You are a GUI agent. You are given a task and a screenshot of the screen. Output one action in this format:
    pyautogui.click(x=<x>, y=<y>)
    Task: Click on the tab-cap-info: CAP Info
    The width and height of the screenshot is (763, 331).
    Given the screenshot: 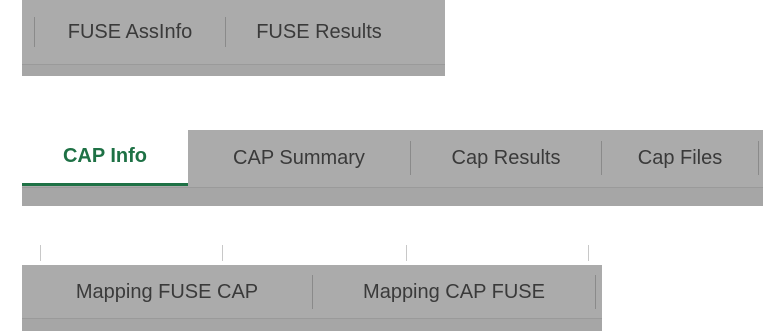 What is the action you would take?
    pyautogui.click(x=105, y=158)
    